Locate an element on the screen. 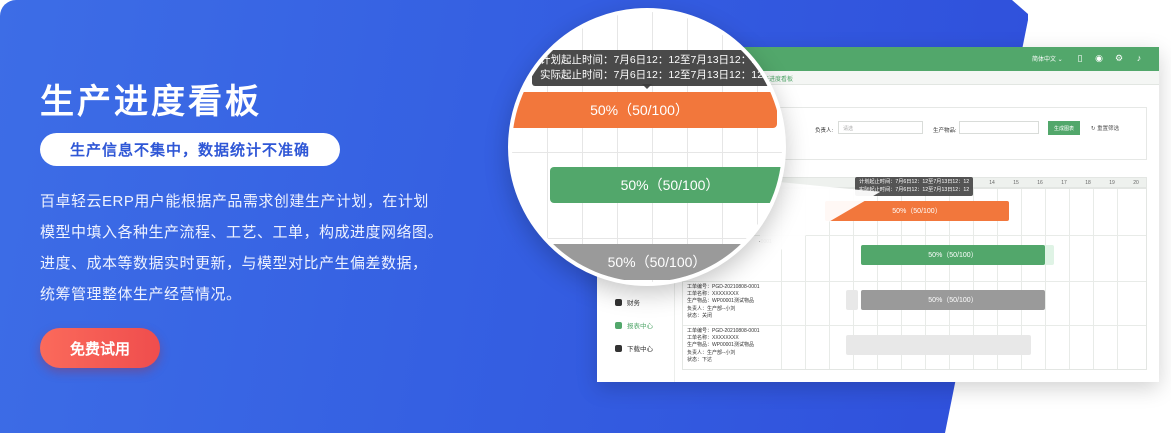 This screenshot has height=433, width=1171. hero-desc-line: 模型中填入各种生产流程、工艺、工单，构成进度网络图。 is located at coordinates (242, 232).